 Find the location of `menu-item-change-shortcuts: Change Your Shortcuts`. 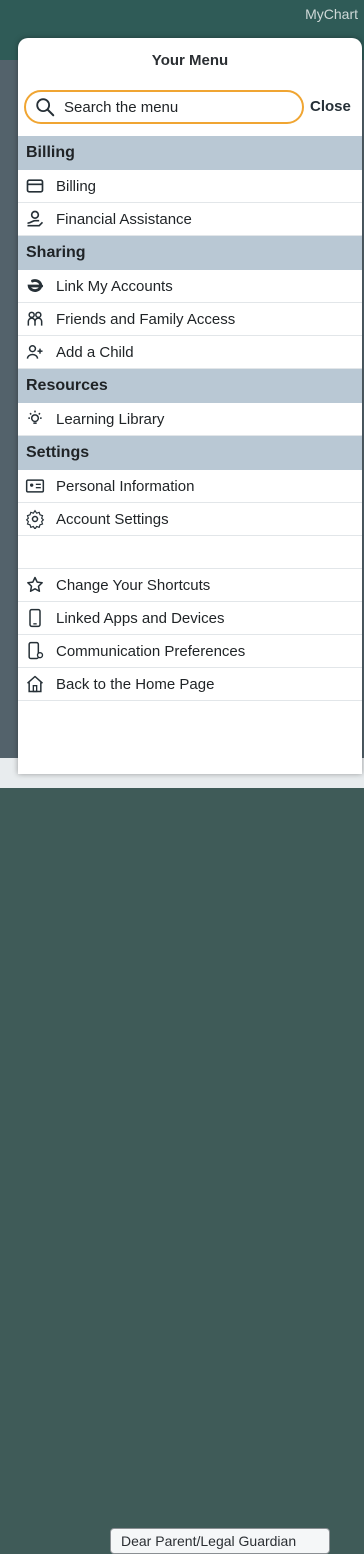

menu-item-change-shortcuts: Change Your Shortcuts is located at coordinates (190, 585).